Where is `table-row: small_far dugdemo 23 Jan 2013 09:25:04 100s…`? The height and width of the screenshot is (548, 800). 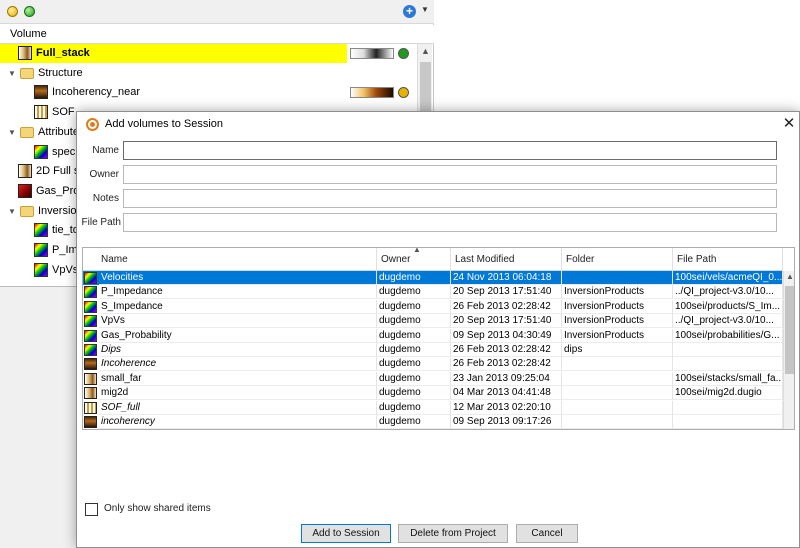
table-row: small_far dugdemo 23 Jan 2013 09:25:04 100s… is located at coordinates (433, 378).